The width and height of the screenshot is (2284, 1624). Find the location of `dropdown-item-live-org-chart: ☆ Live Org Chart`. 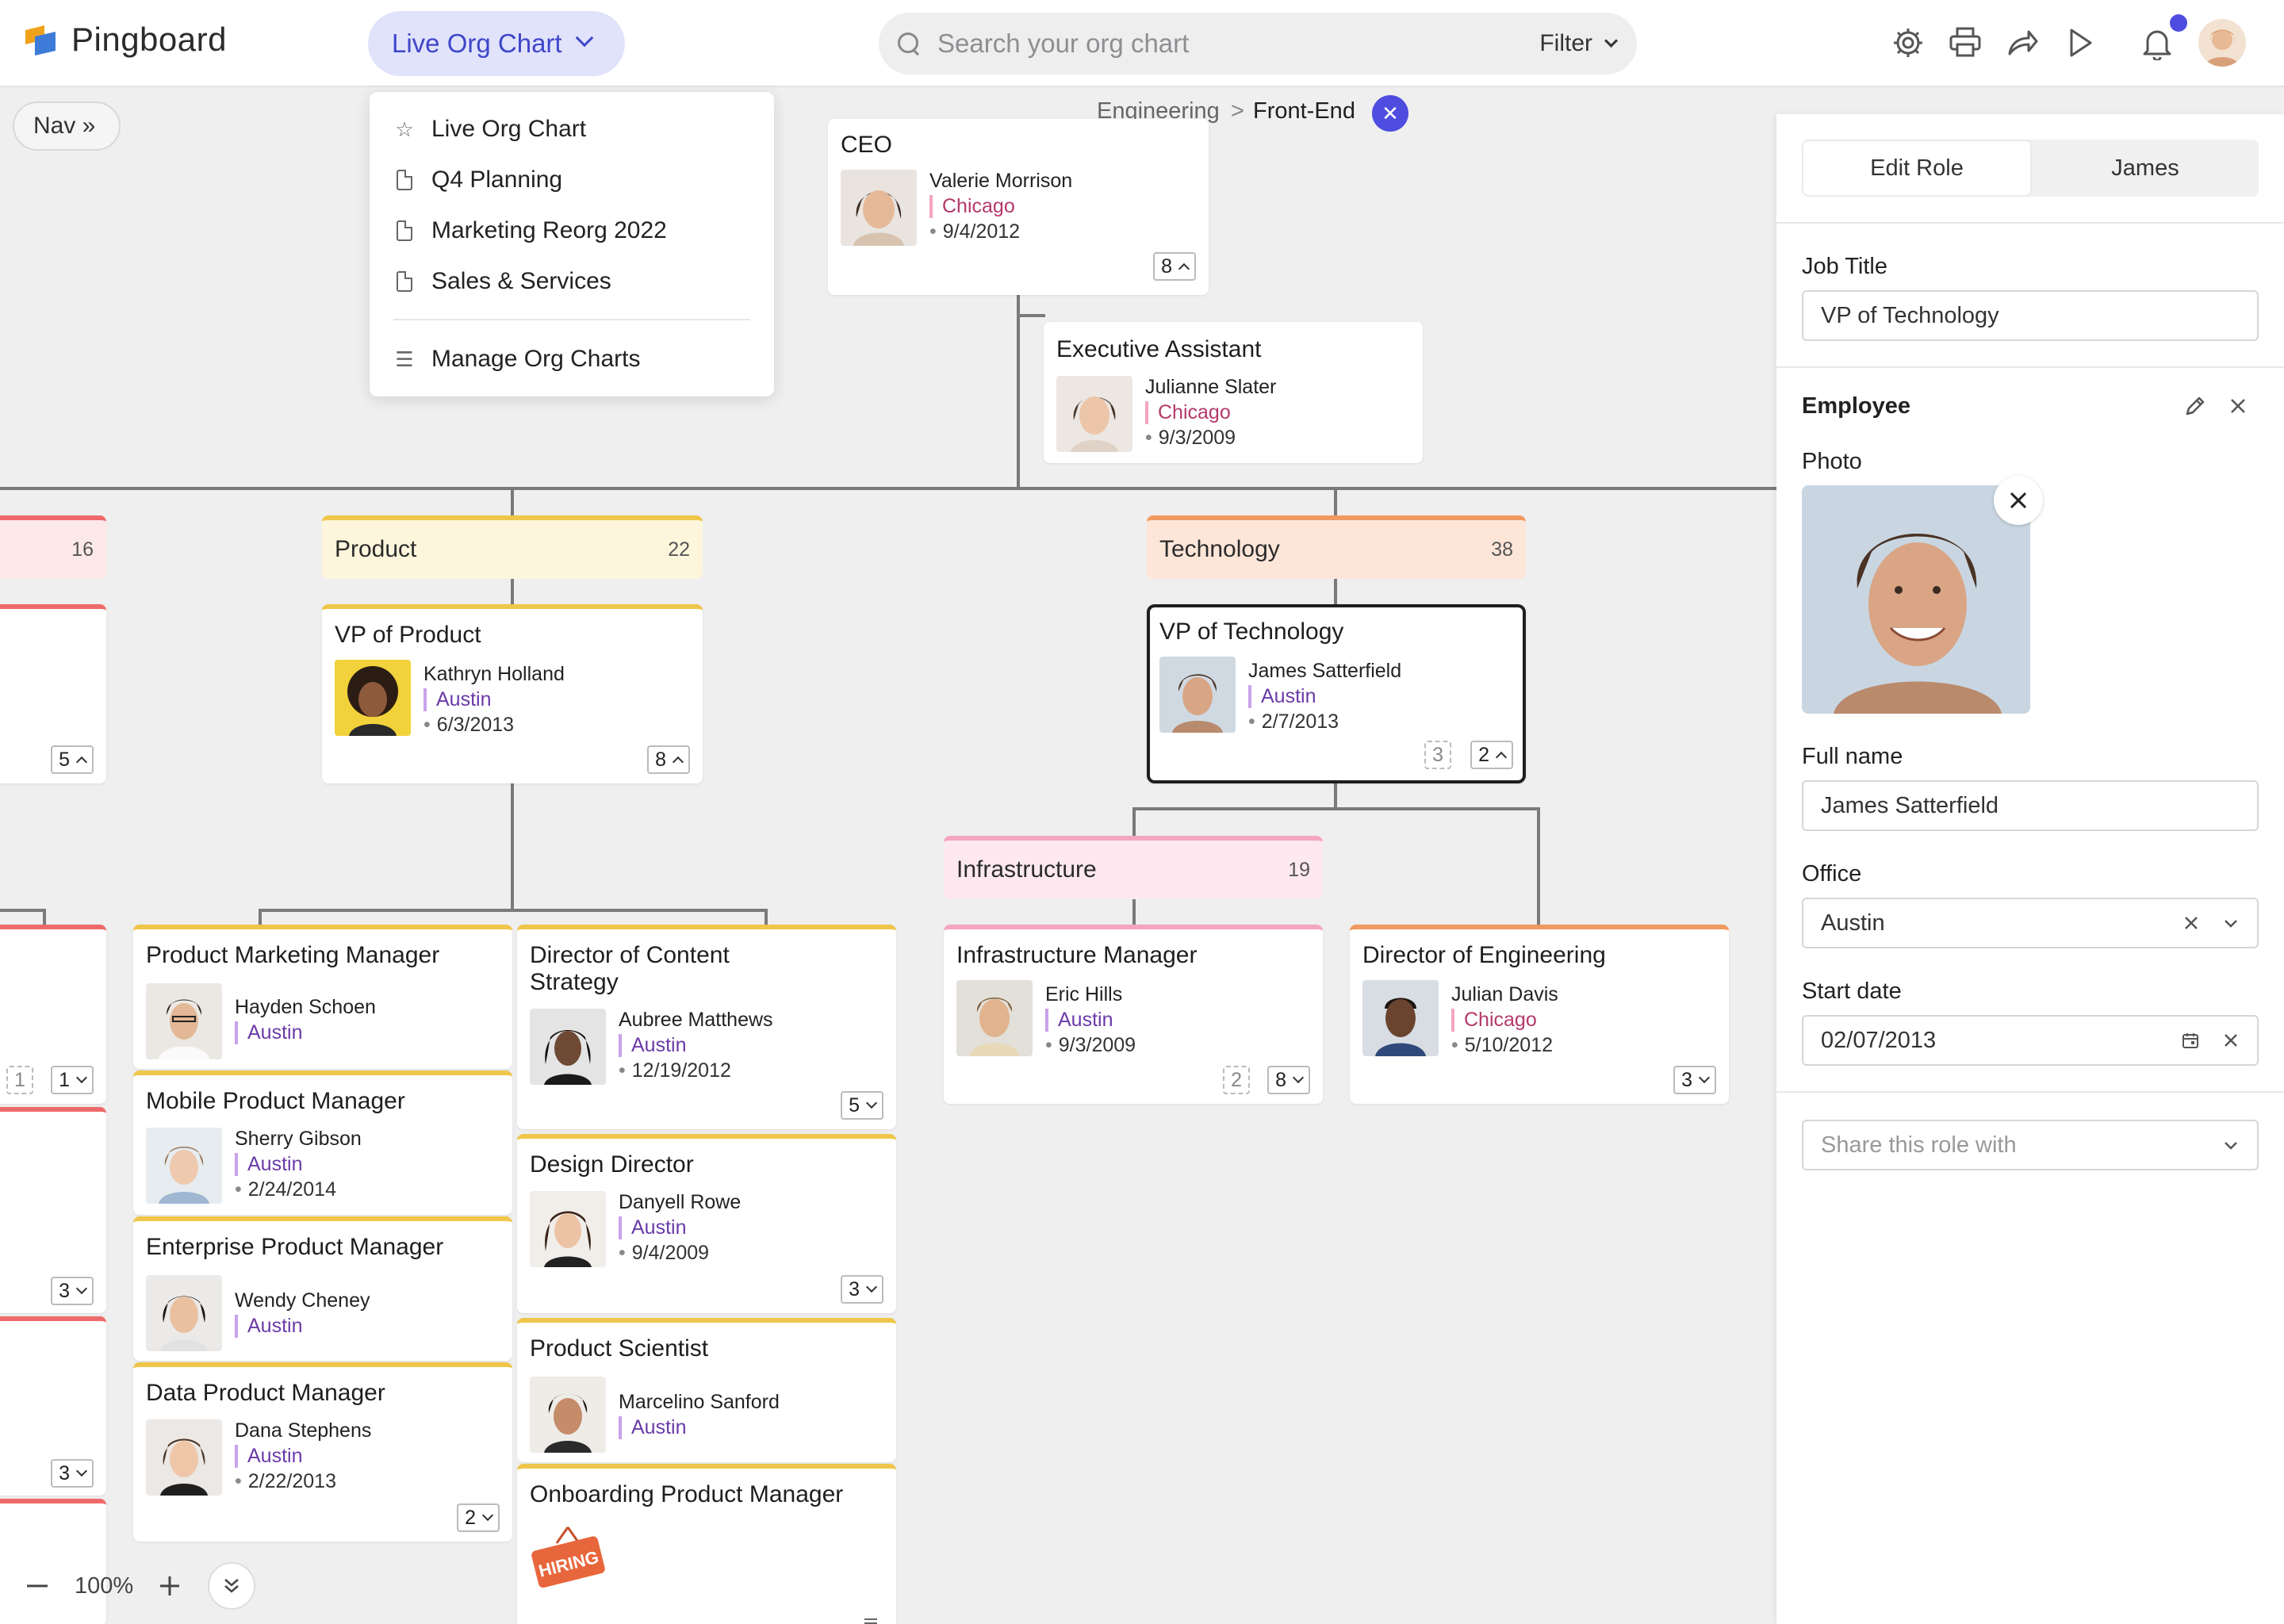

dropdown-item-live-org-chart: ☆ Live Org Chart is located at coordinates (489, 129).